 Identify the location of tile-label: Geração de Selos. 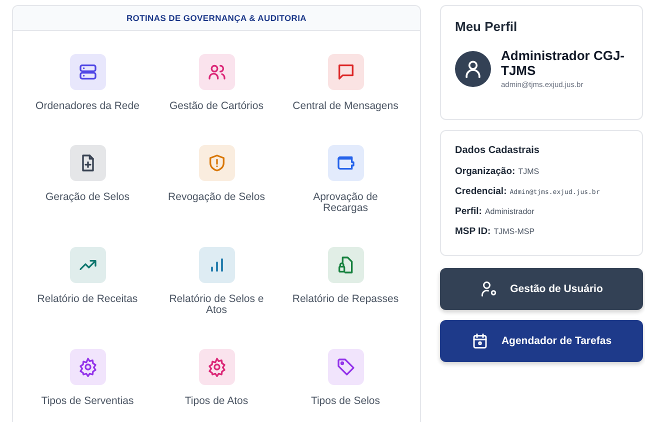
(87, 197).